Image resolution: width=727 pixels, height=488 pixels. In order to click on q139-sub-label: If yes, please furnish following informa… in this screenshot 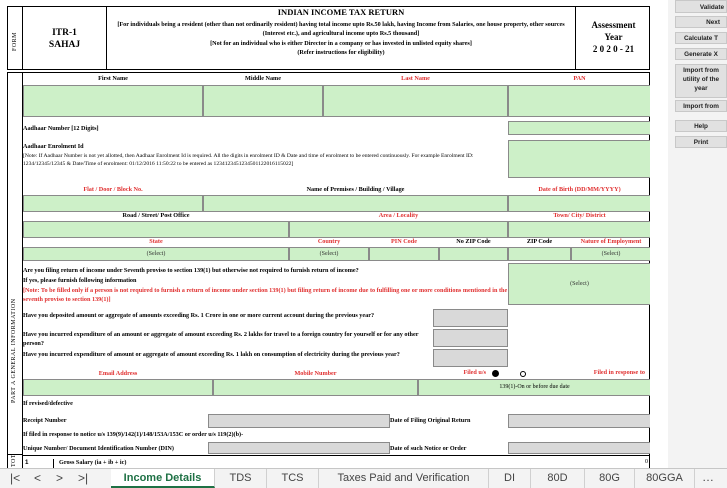, I will do `click(80, 280)`.